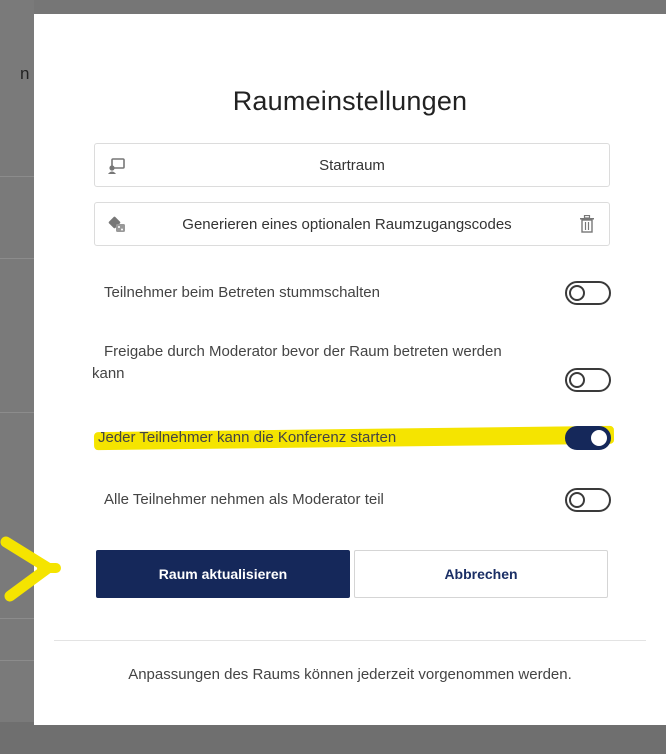 Image resolution: width=666 pixels, height=754 pixels. I want to click on option-mute-toggle, so click(588, 293).